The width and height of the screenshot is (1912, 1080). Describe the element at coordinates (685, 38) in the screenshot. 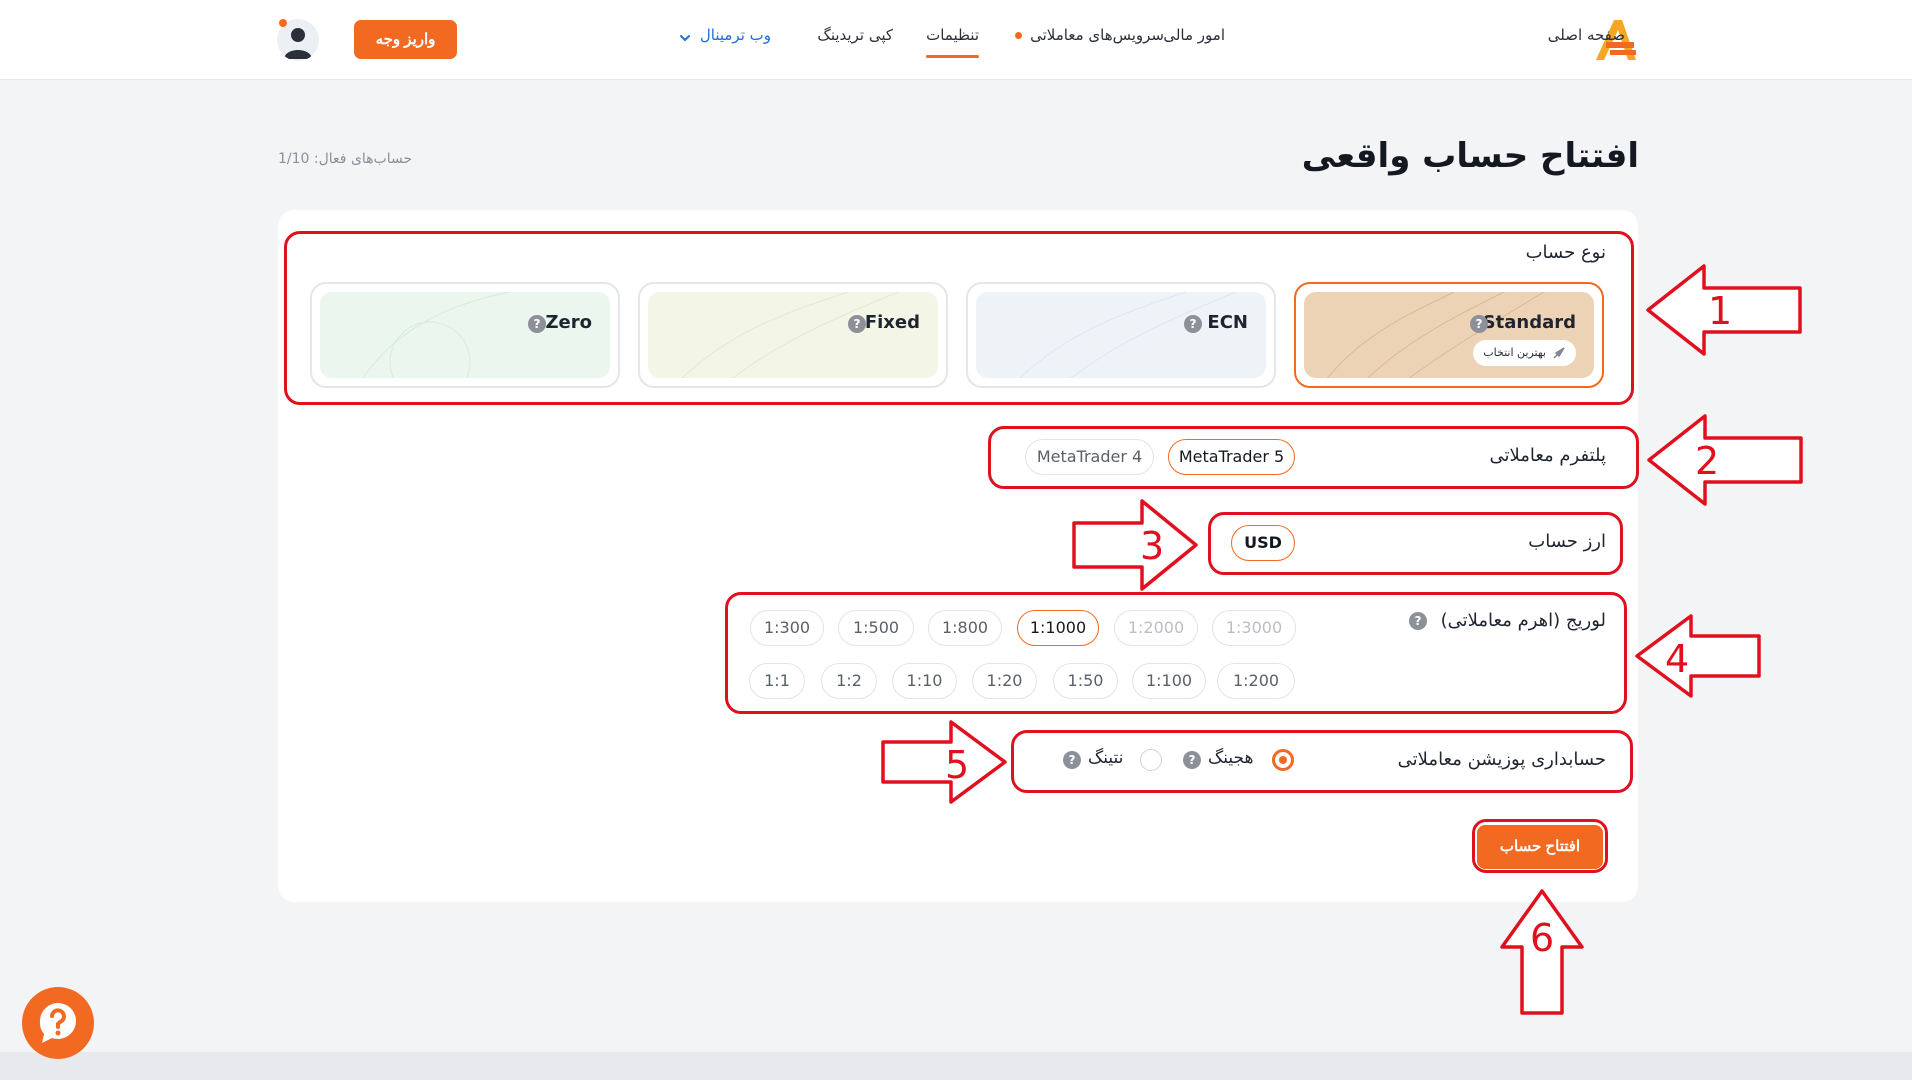

I see `chevron-down-icon` at that location.